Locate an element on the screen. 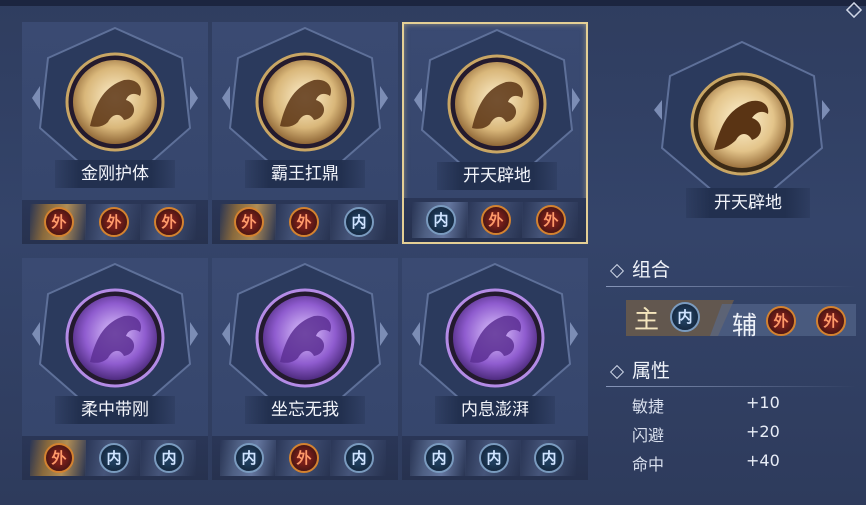 This screenshot has width=866, height=505. aux-badge-wai-1: 外 is located at coordinates (781, 321).